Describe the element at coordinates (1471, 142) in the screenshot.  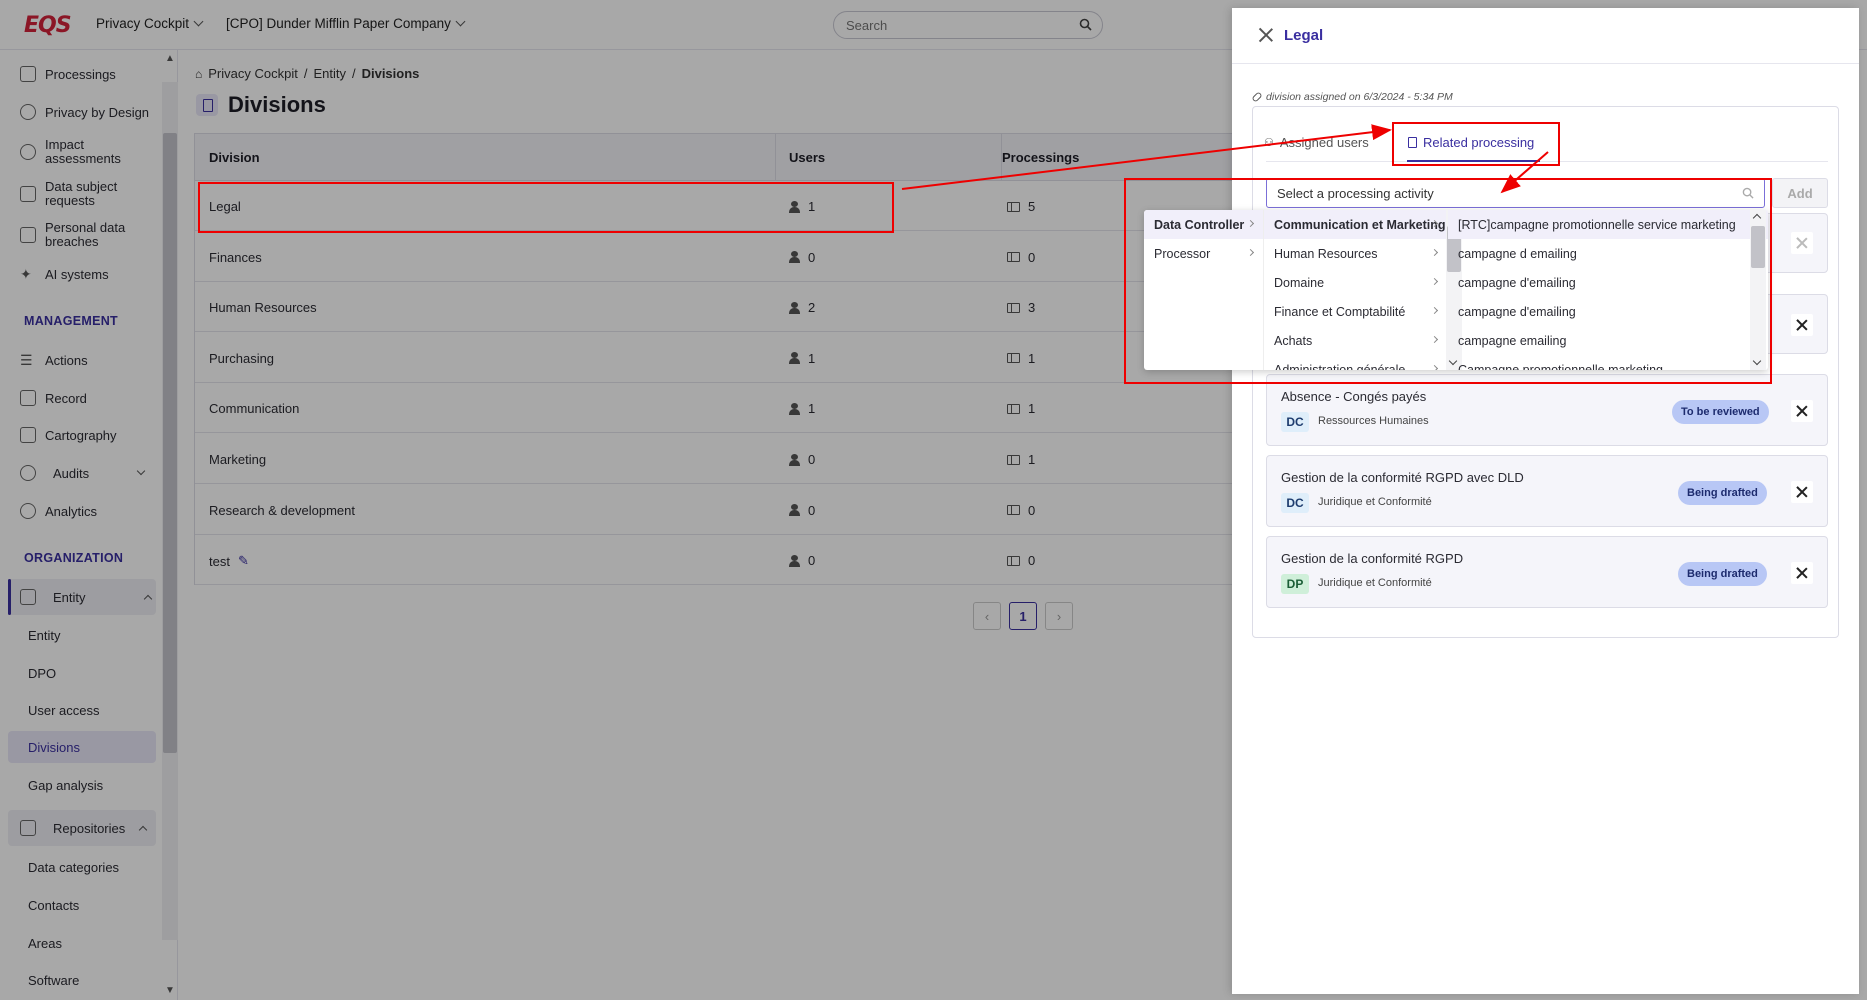
I see `tab-related-processing: Related processing` at that location.